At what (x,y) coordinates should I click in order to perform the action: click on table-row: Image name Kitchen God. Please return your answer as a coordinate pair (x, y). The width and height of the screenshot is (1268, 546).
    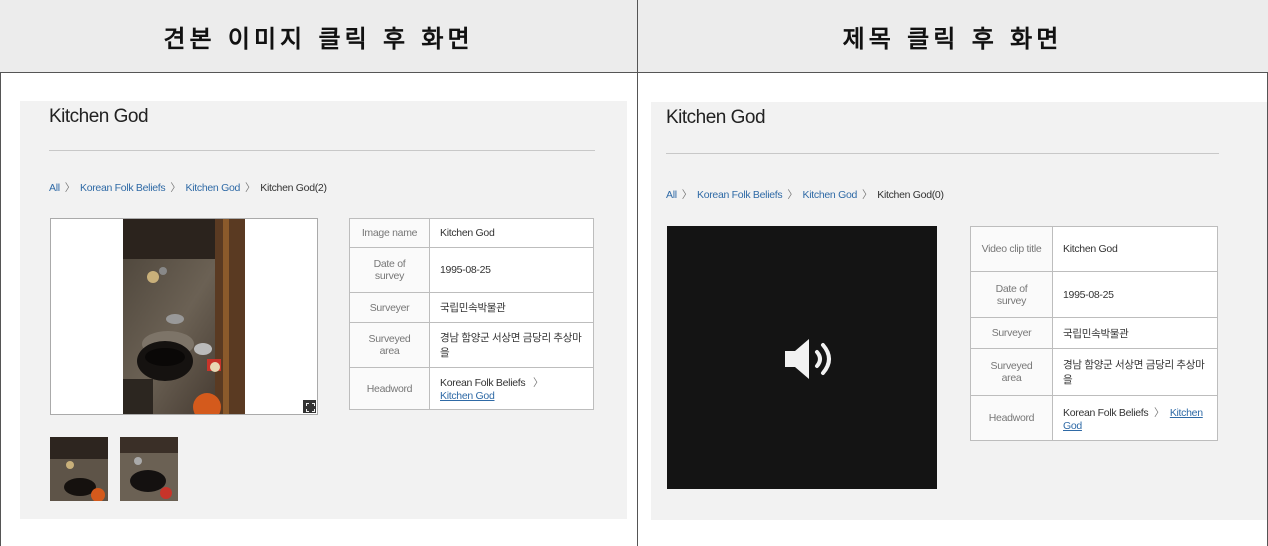
    Looking at the image, I should click on (471, 233).